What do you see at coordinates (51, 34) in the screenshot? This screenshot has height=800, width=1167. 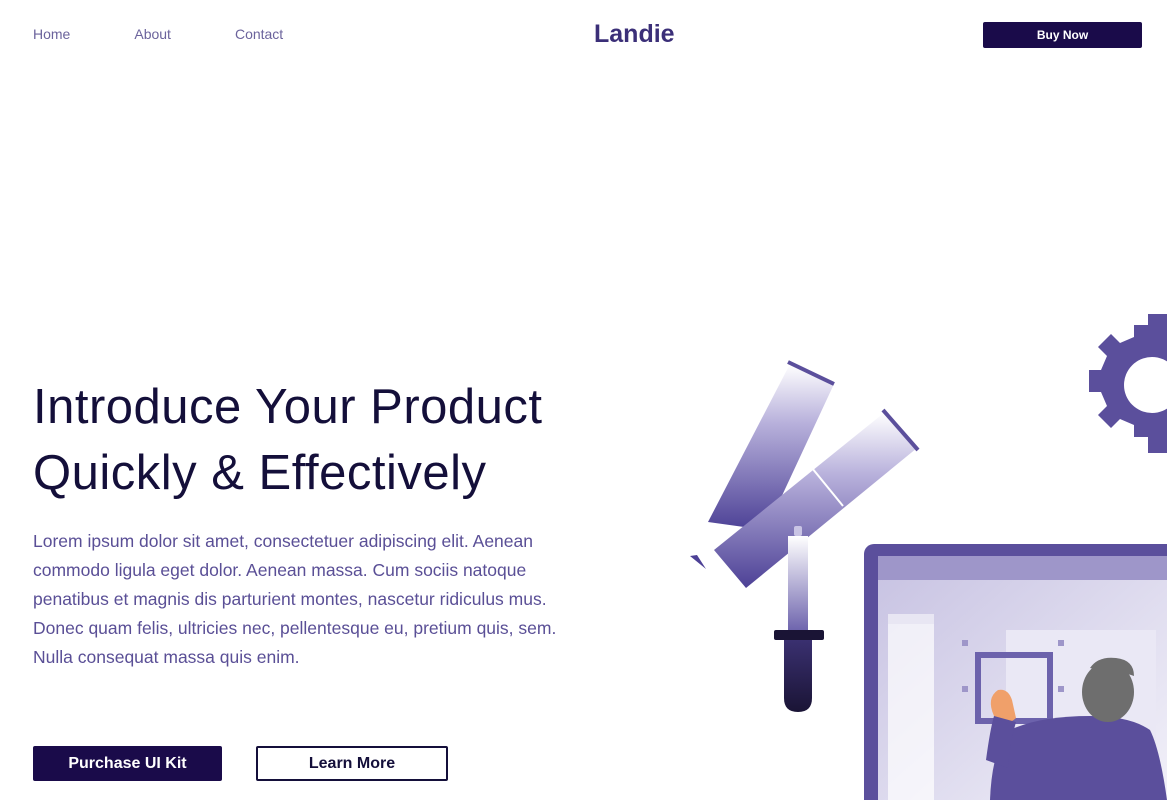 I see `nav-home-link: Home` at bounding box center [51, 34].